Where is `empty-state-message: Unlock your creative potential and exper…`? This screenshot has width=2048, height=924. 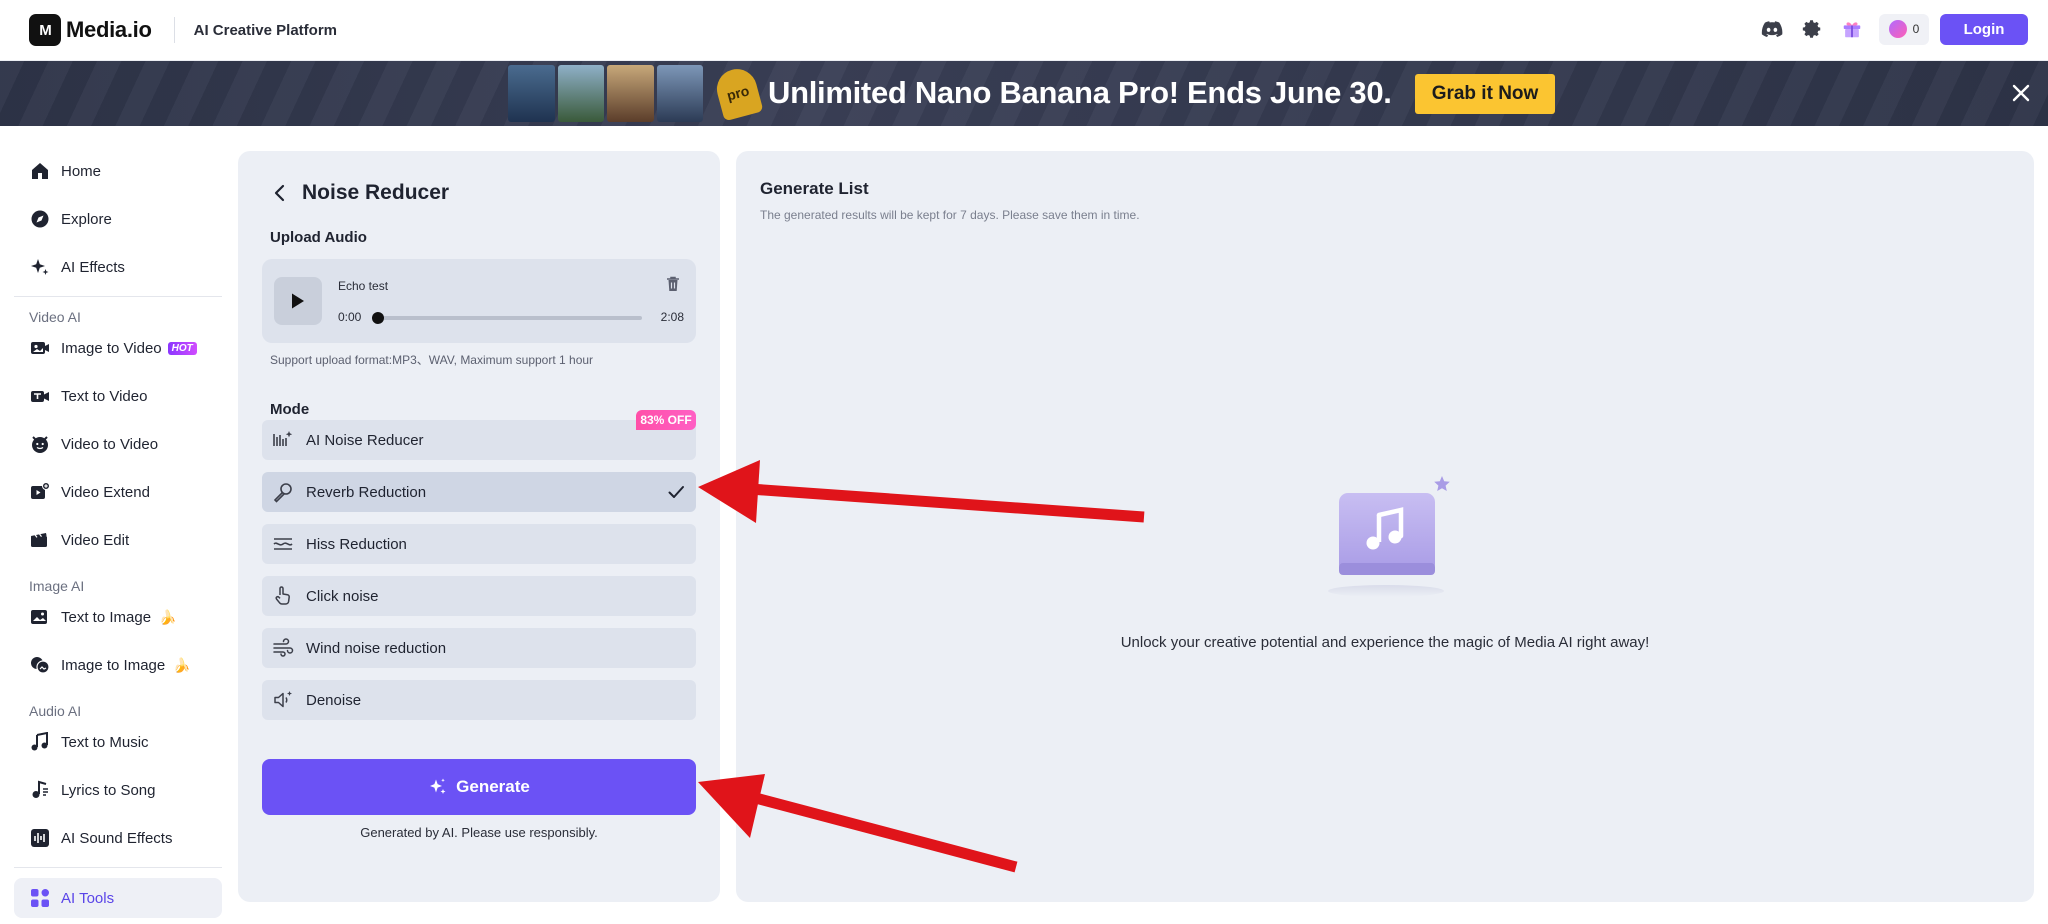 empty-state-message: Unlock your creative potential and exper… is located at coordinates (1385, 642).